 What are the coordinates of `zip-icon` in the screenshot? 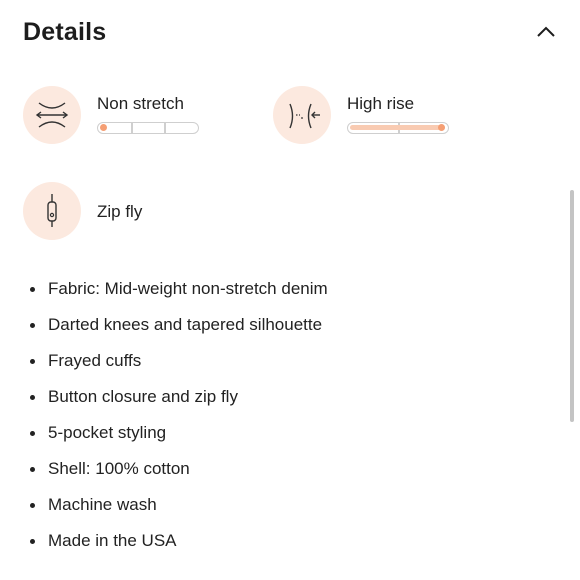 It's located at (52, 210).